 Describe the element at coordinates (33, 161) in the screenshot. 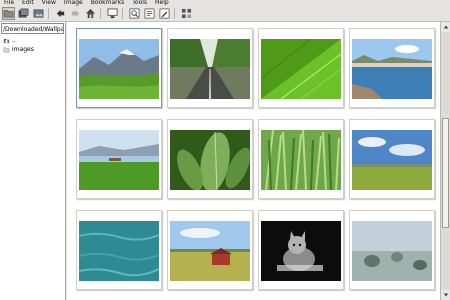

I see `folder-sidebar: /Downloaded/Wallpapers .. images` at that location.